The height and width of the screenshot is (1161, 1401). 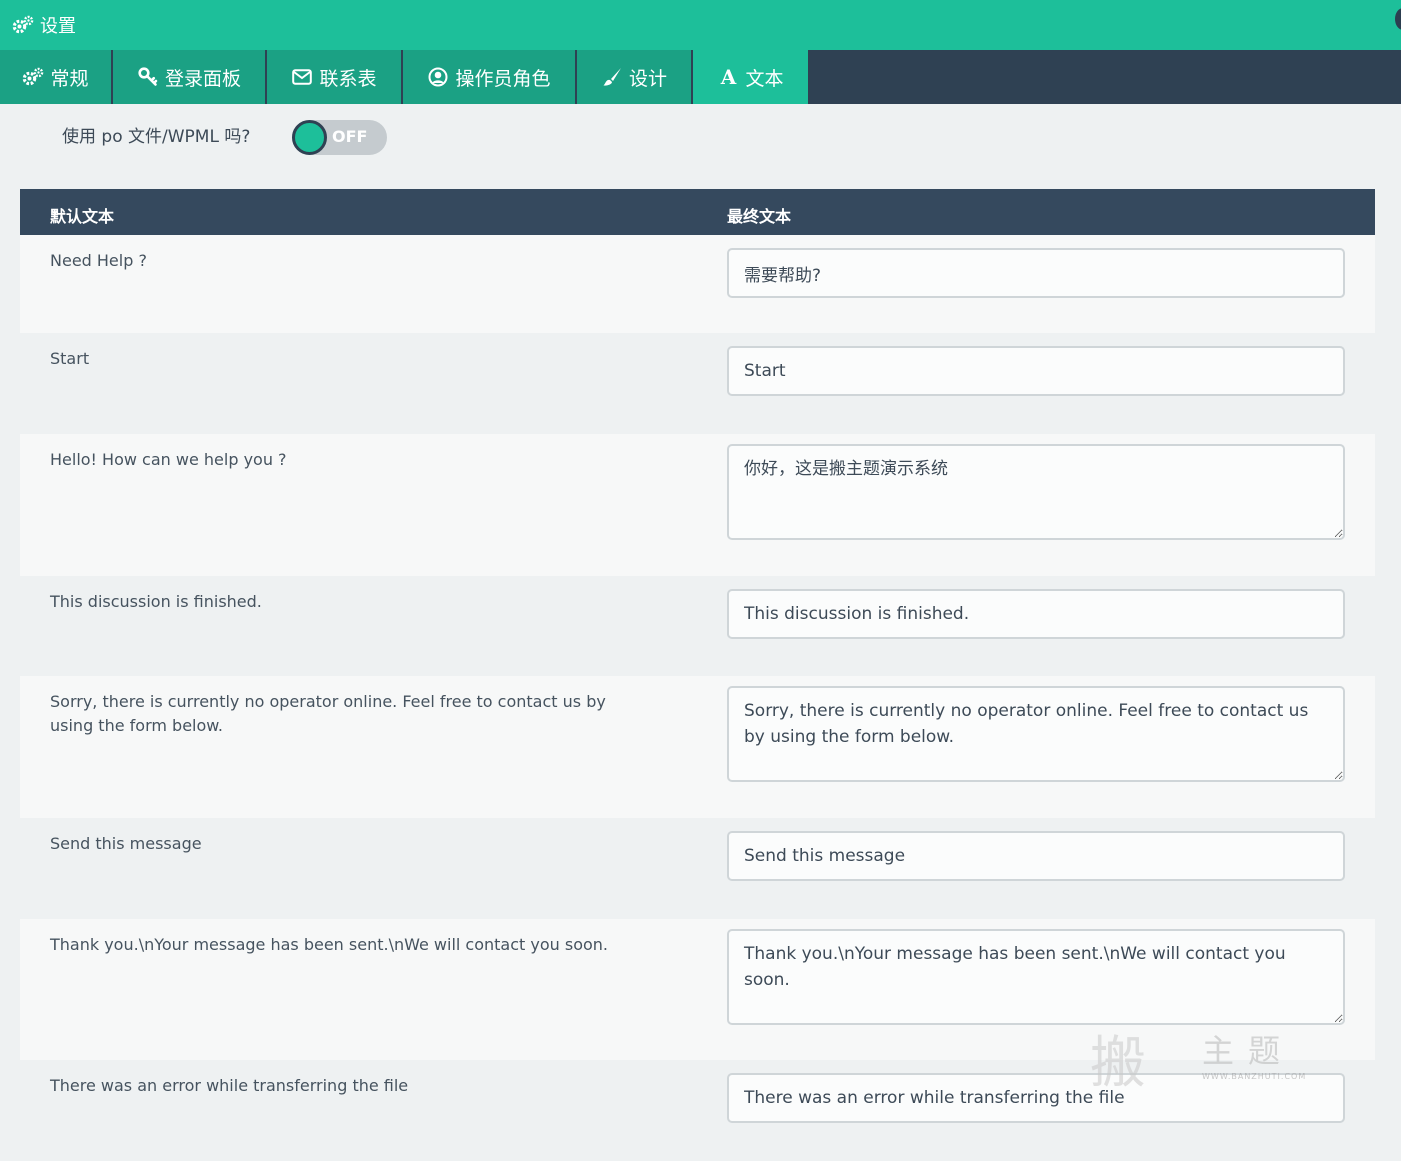 I want to click on tab-label: 登录面板, so click(x=202, y=78).